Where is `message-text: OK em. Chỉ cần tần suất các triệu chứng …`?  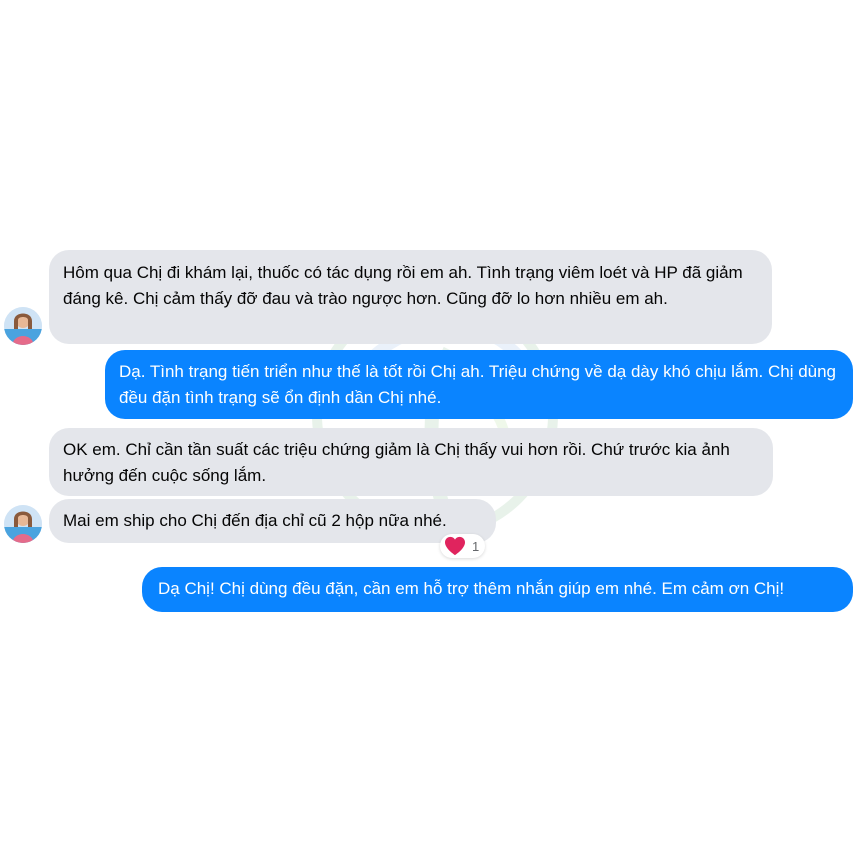 message-text: OK em. Chỉ cần tần suất các triệu chứng … is located at coordinates (396, 462).